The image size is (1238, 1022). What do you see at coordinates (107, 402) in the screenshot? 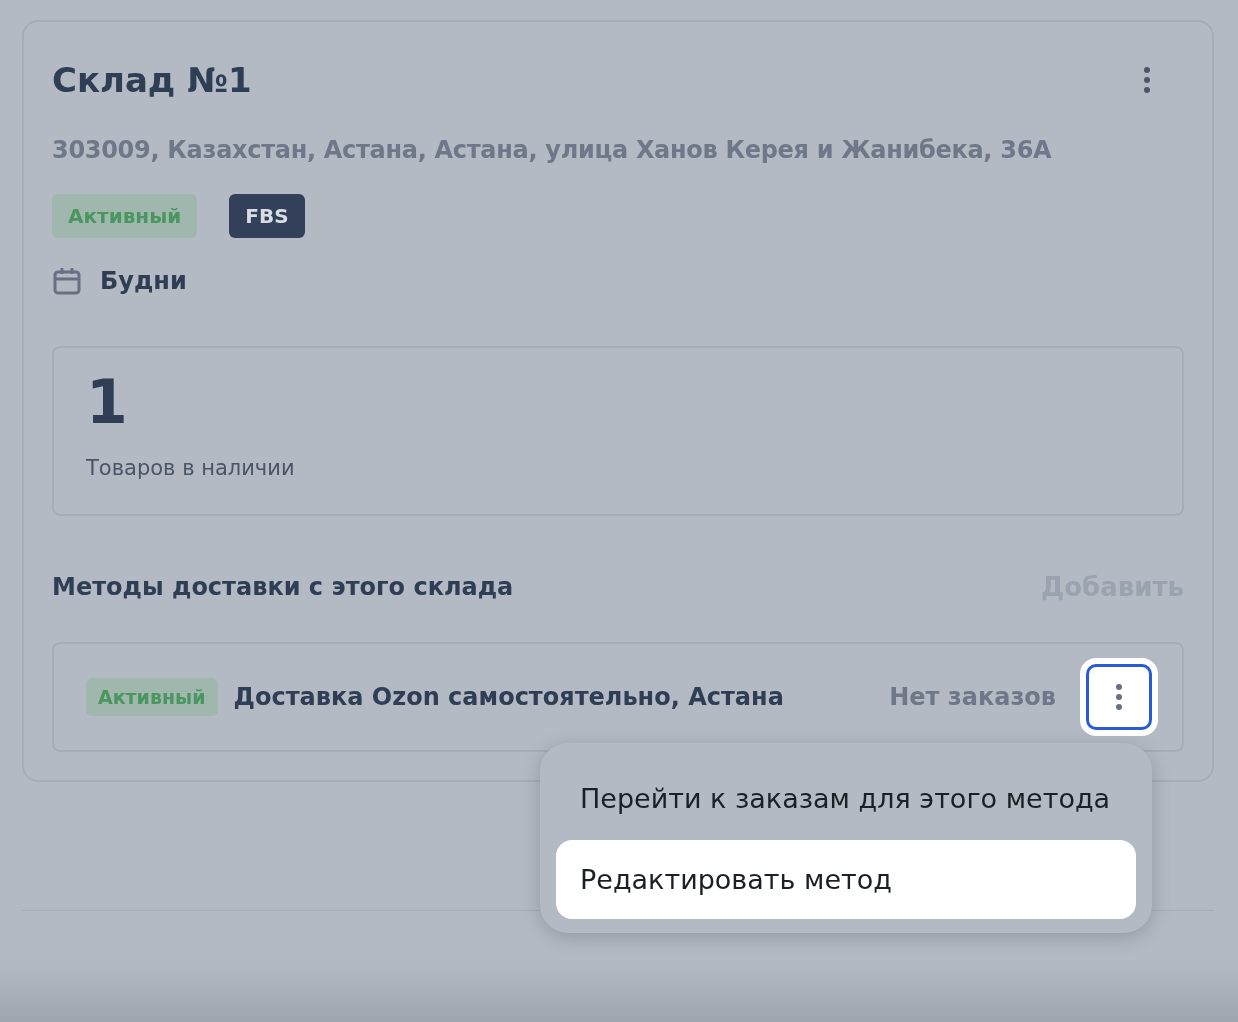
I see `stock-count: 1` at bounding box center [107, 402].